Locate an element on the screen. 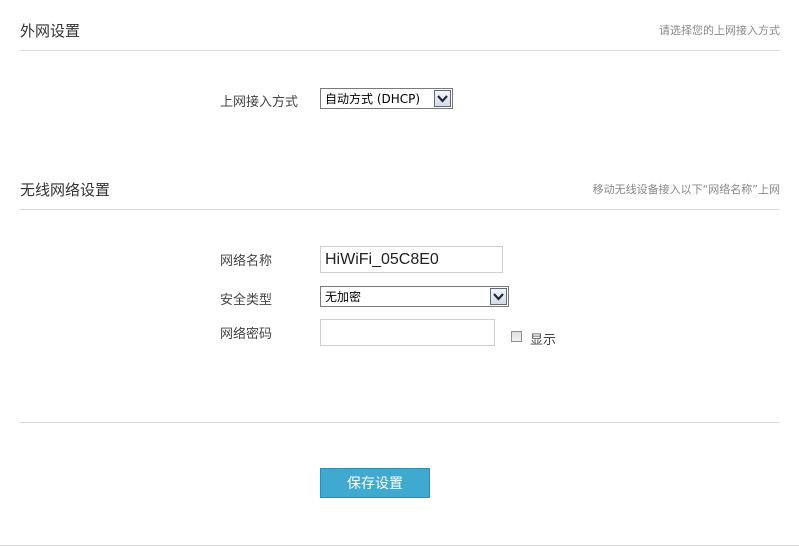 The image size is (799, 547). access-method-label: 上网接入方式 is located at coordinates (259, 102).